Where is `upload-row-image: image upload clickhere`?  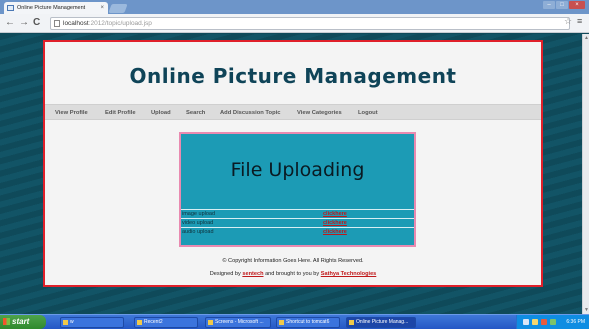 upload-row-image: image upload clickhere is located at coordinates (297, 213).